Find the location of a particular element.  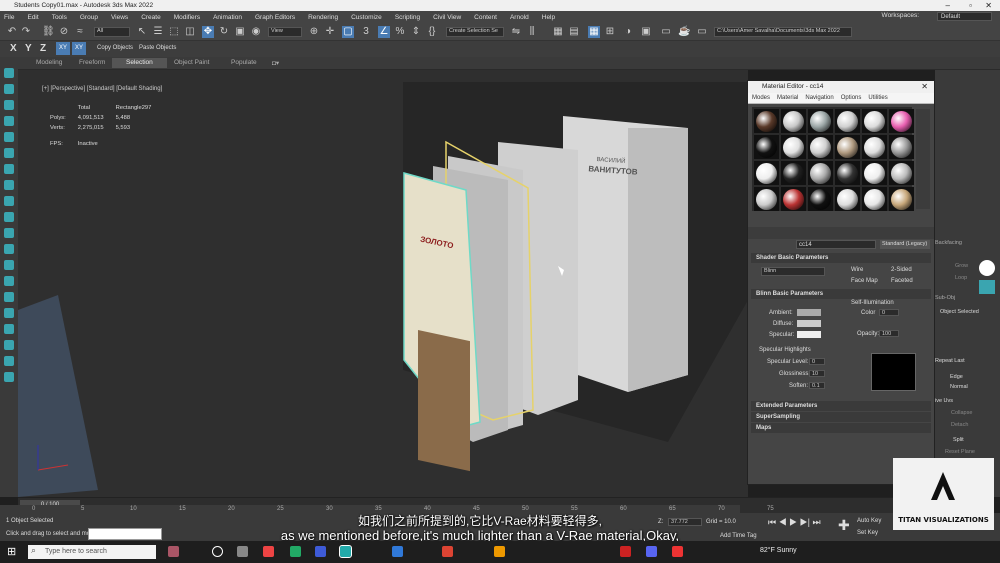

menu-content: Content is located at coordinates (485, 17).